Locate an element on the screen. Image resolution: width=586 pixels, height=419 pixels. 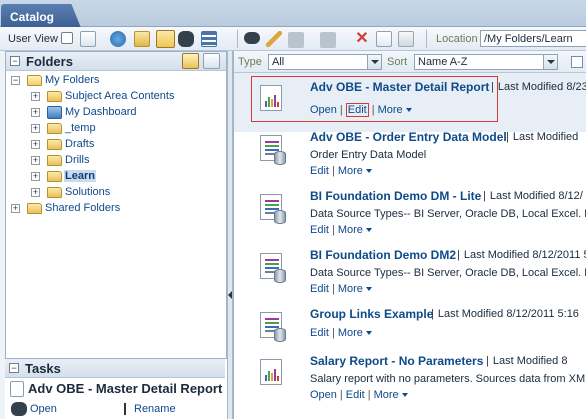
user-view-label: User View is located at coordinates (33, 41).